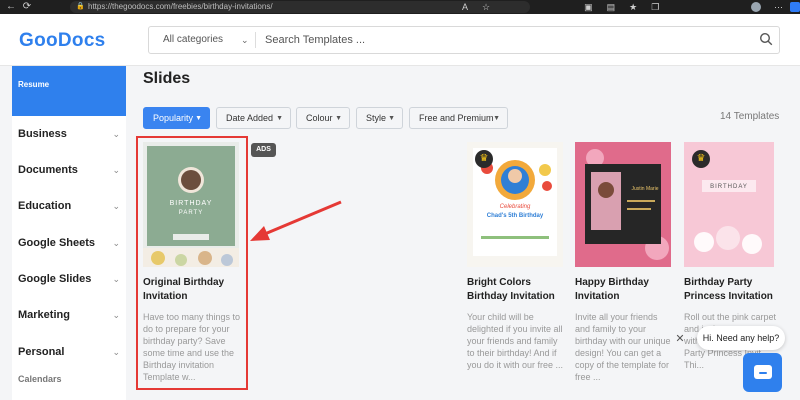 The width and height of the screenshot is (800, 400). I want to click on filter-colour: Colour ▼, so click(323, 118).